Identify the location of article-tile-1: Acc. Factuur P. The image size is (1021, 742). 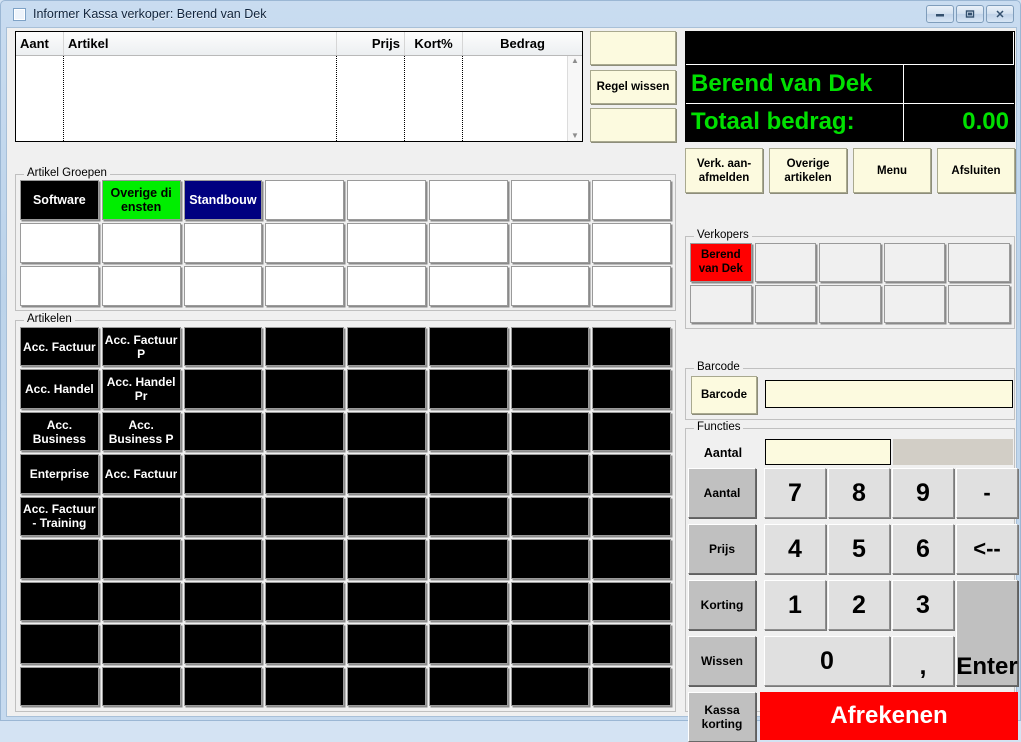
(141, 347).